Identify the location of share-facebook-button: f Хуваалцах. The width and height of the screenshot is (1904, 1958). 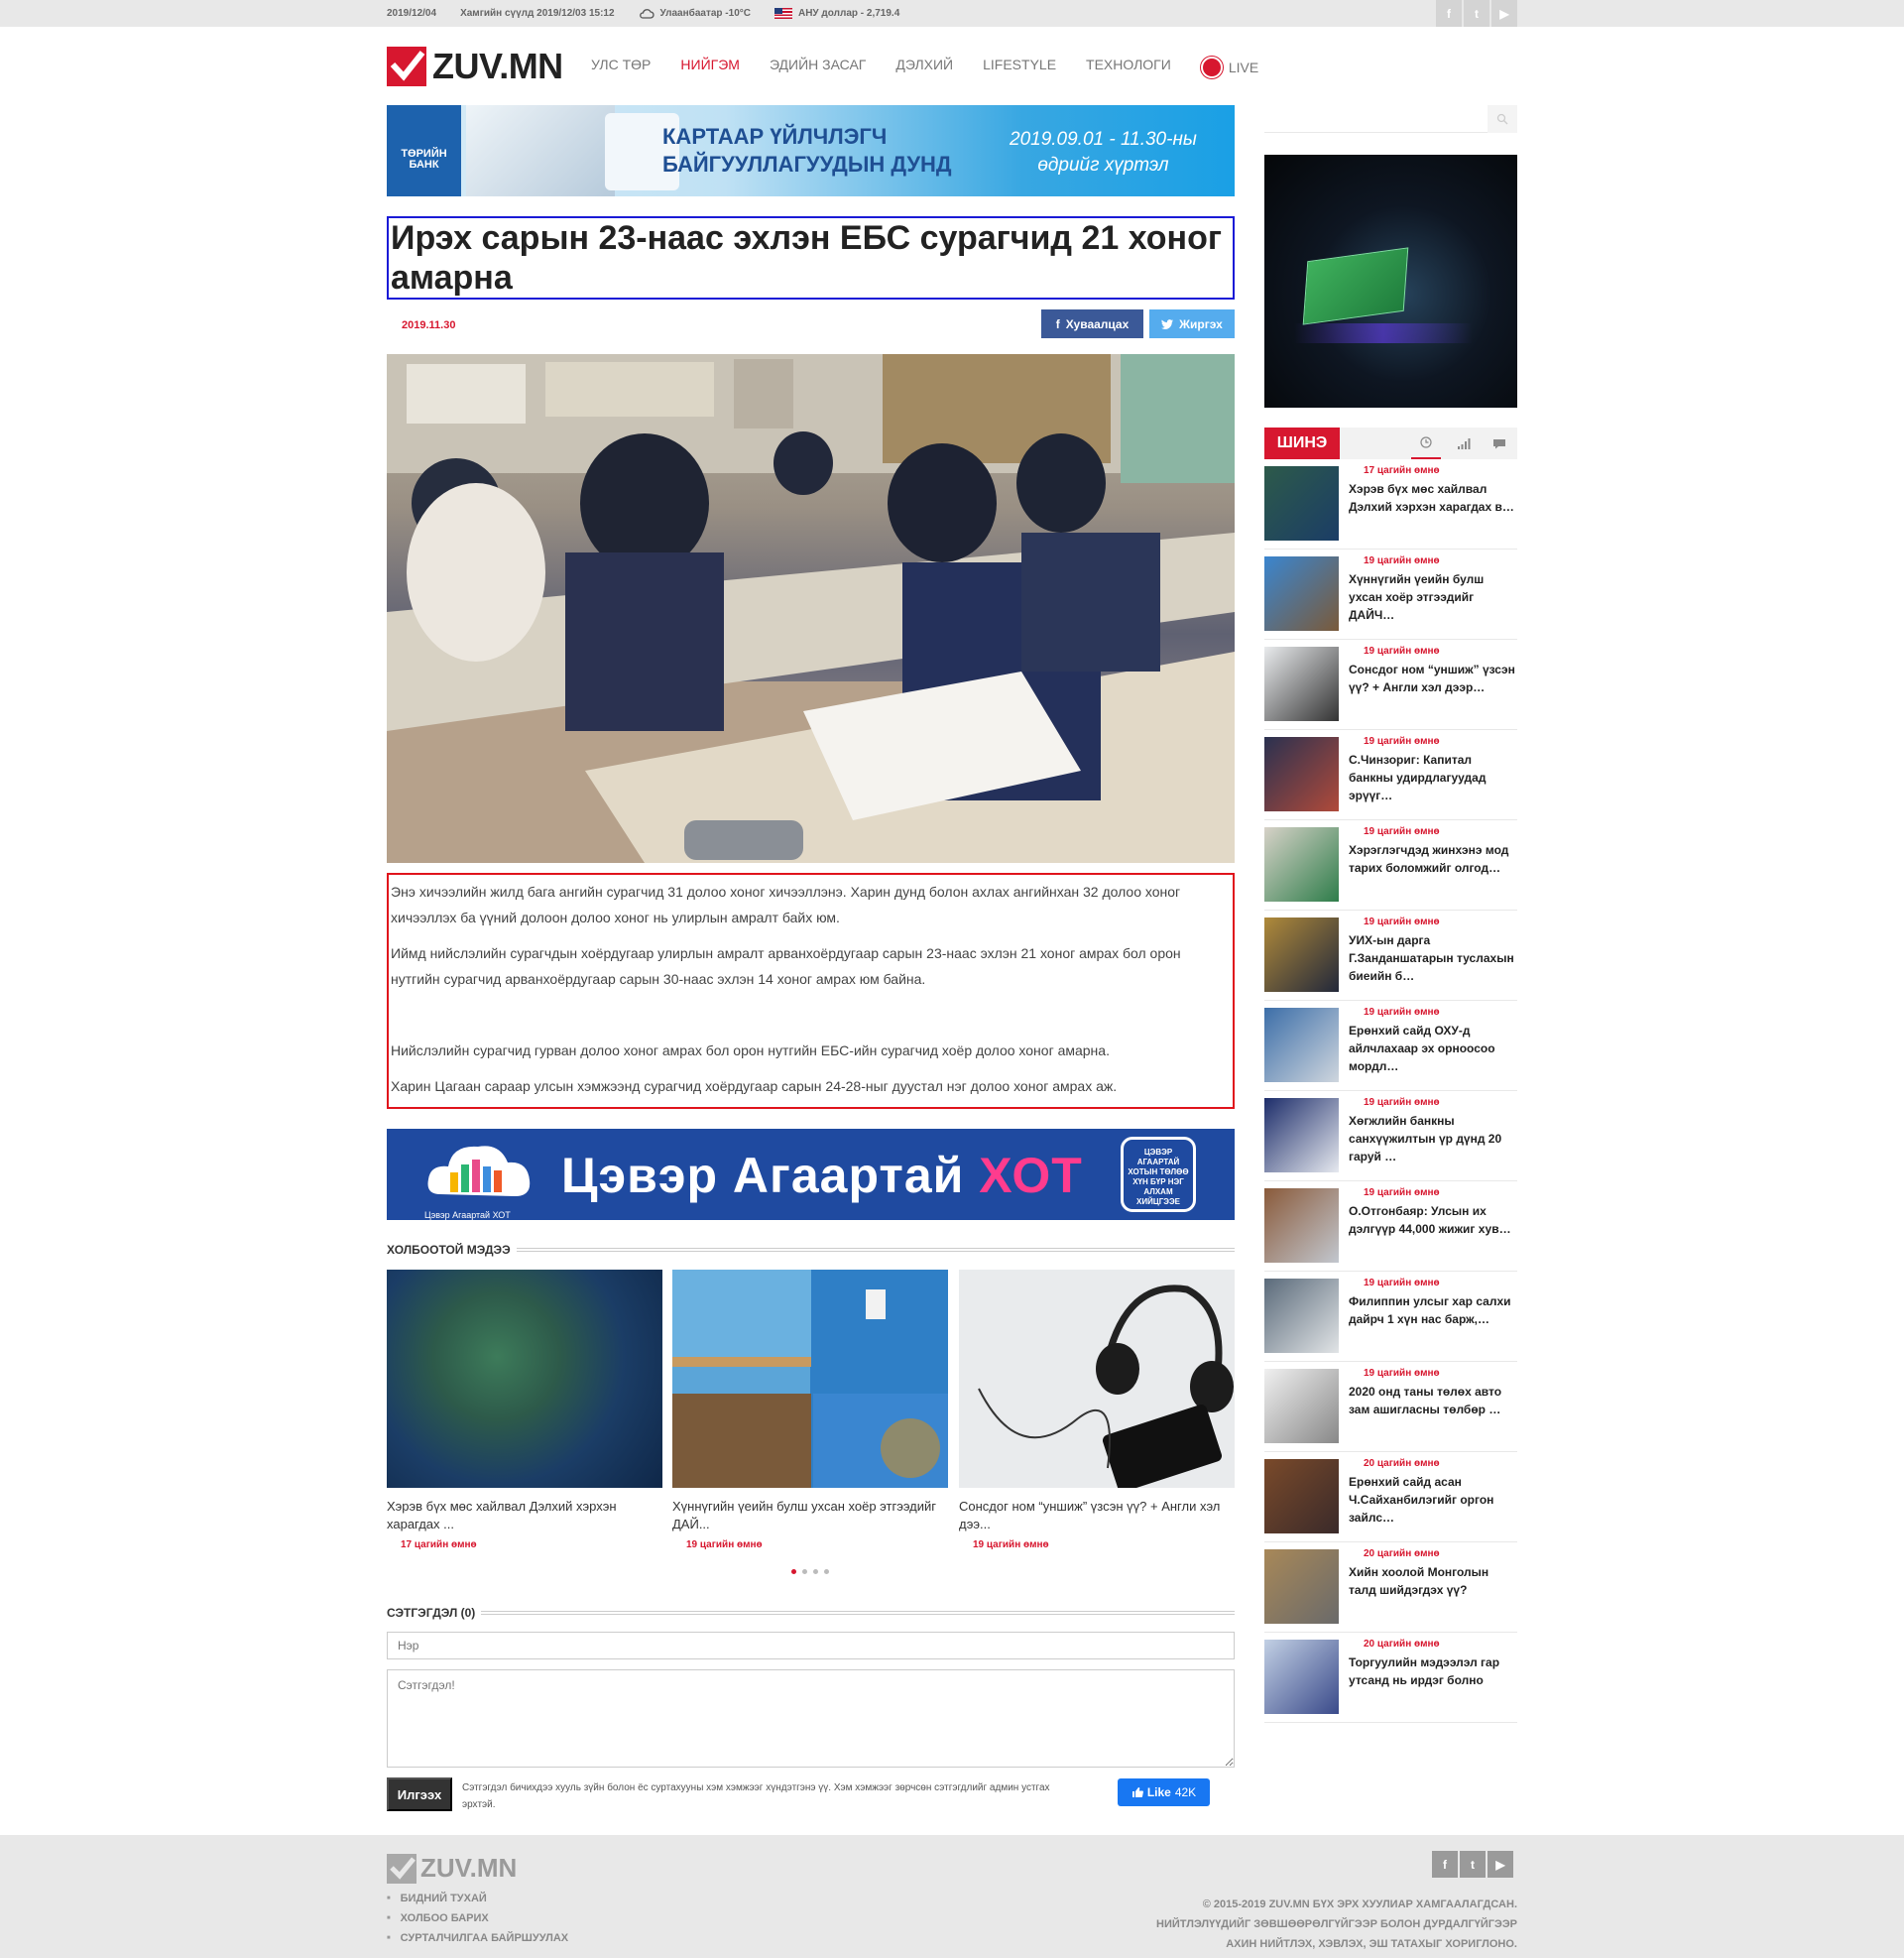
(1092, 323).